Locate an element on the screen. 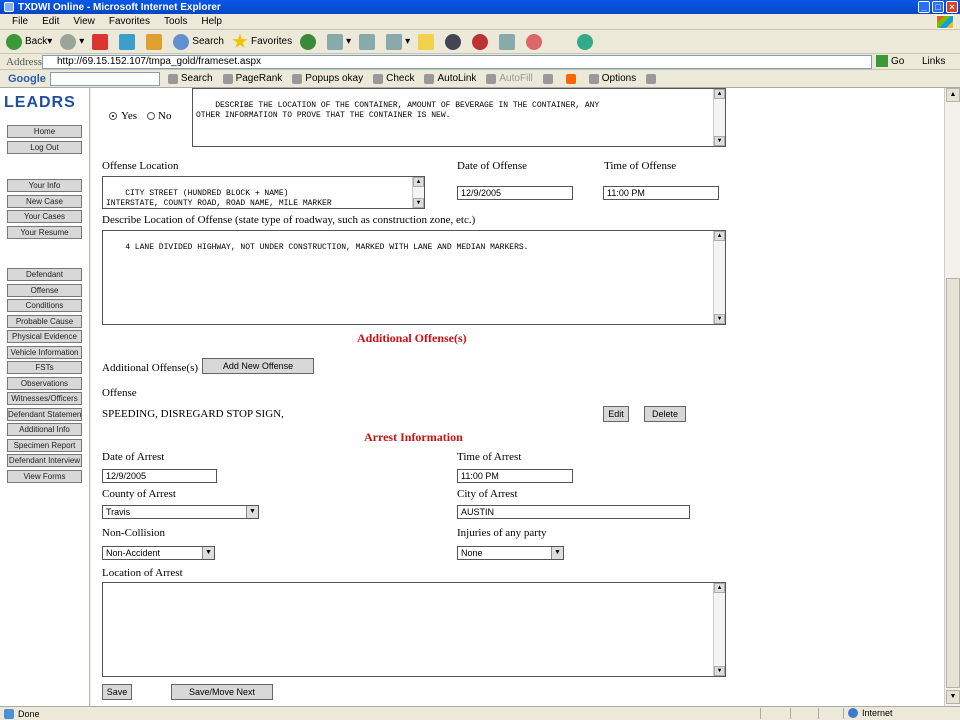  close-icon: × is located at coordinates (952, 7).